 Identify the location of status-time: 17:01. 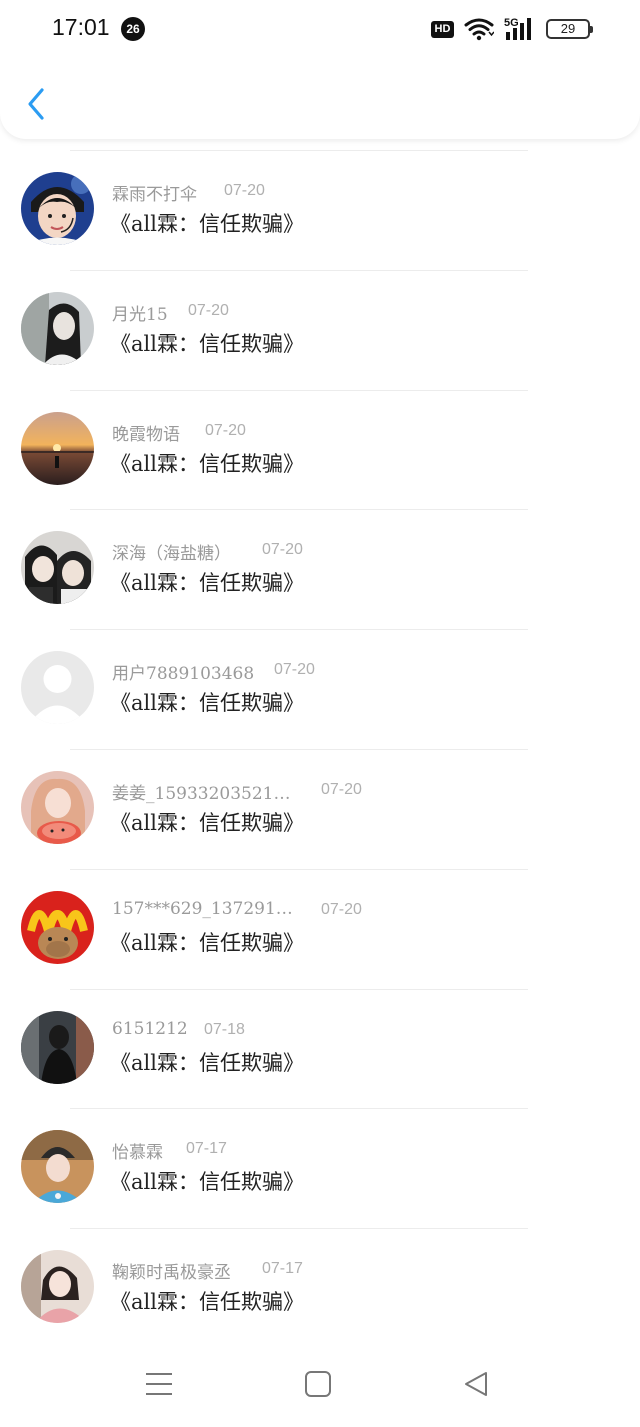
(81, 27).